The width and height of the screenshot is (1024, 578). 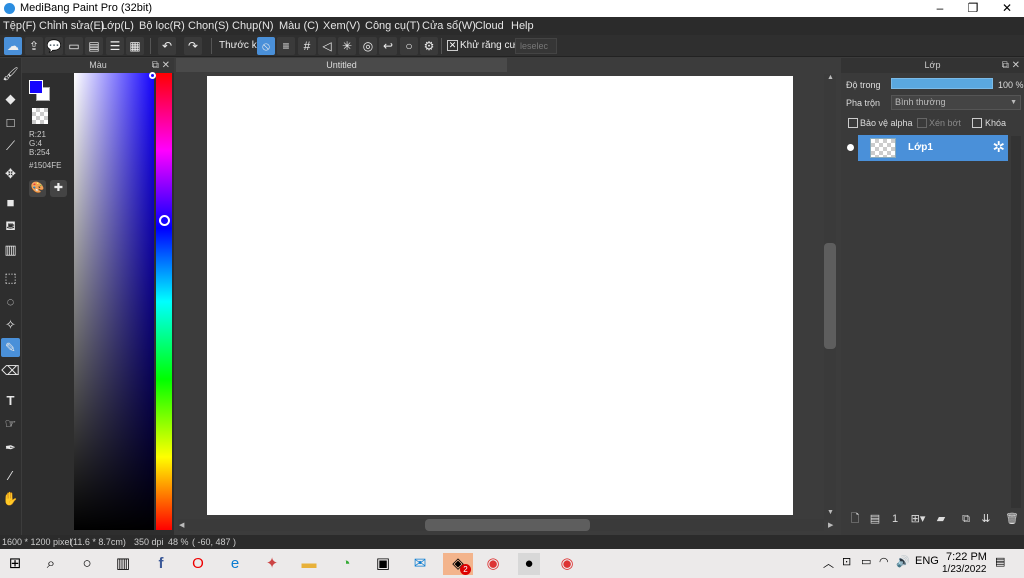 What do you see at coordinates (10, 122) in the screenshot?
I see `rectangle-icon: □` at bounding box center [10, 122].